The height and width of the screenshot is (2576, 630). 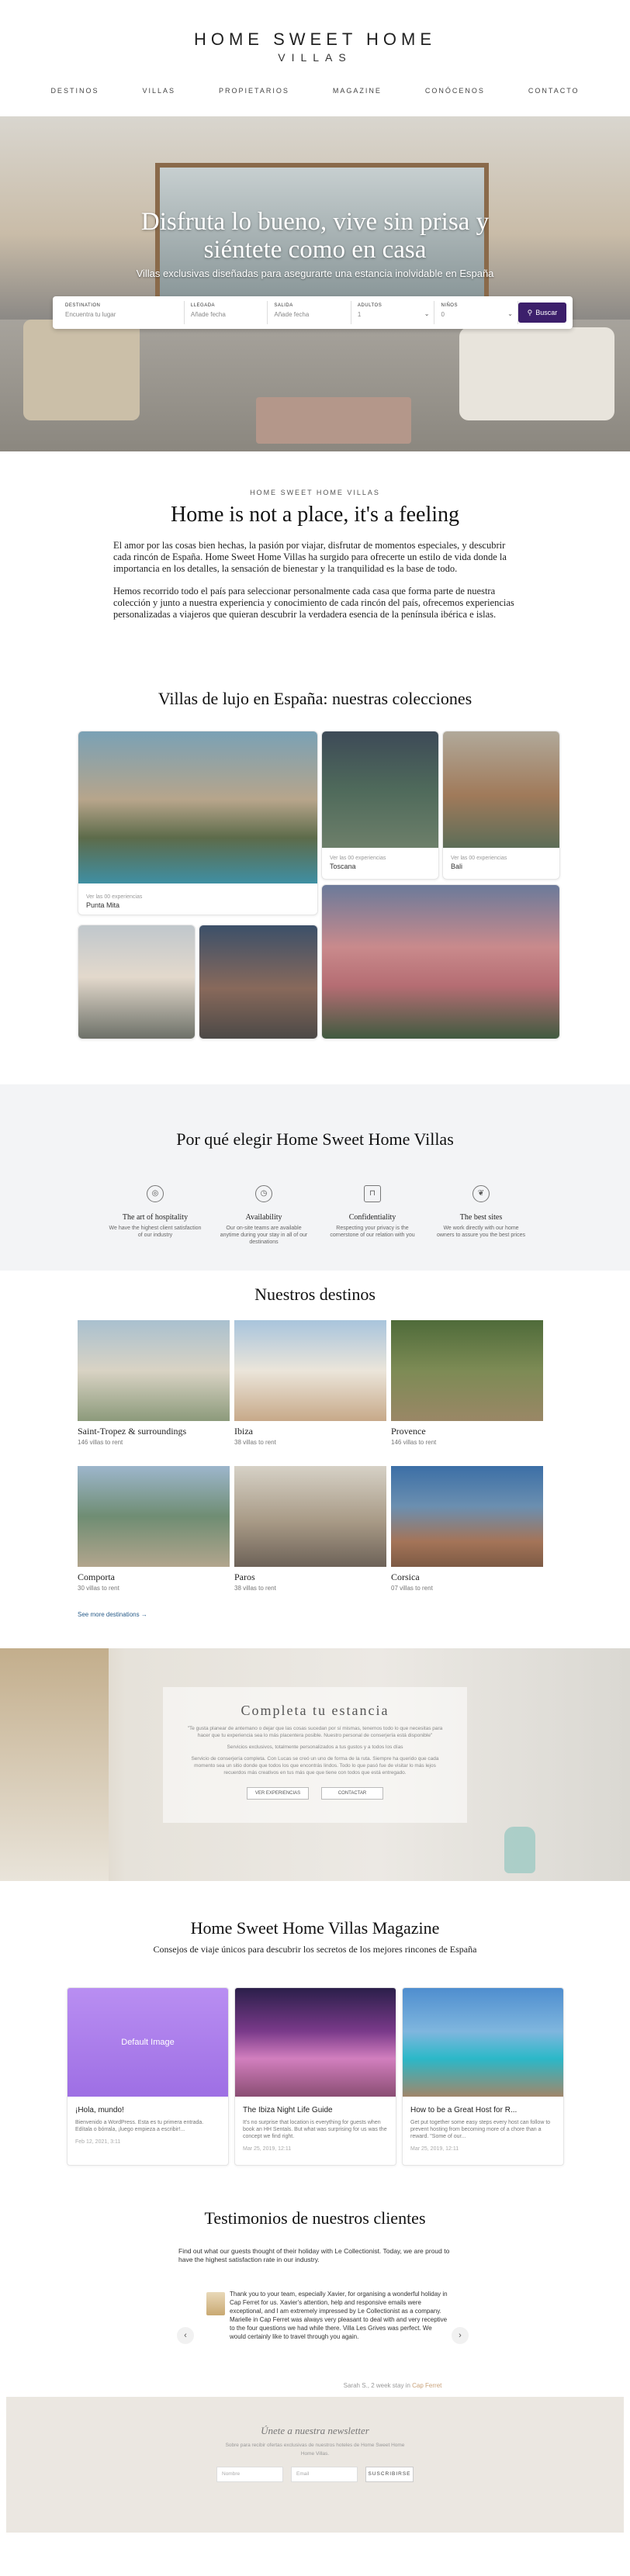 What do you see at coordinates (158, 91) in the screenshot?
I see `nav-villas: VILLAS` at bounding box center [158, 91].